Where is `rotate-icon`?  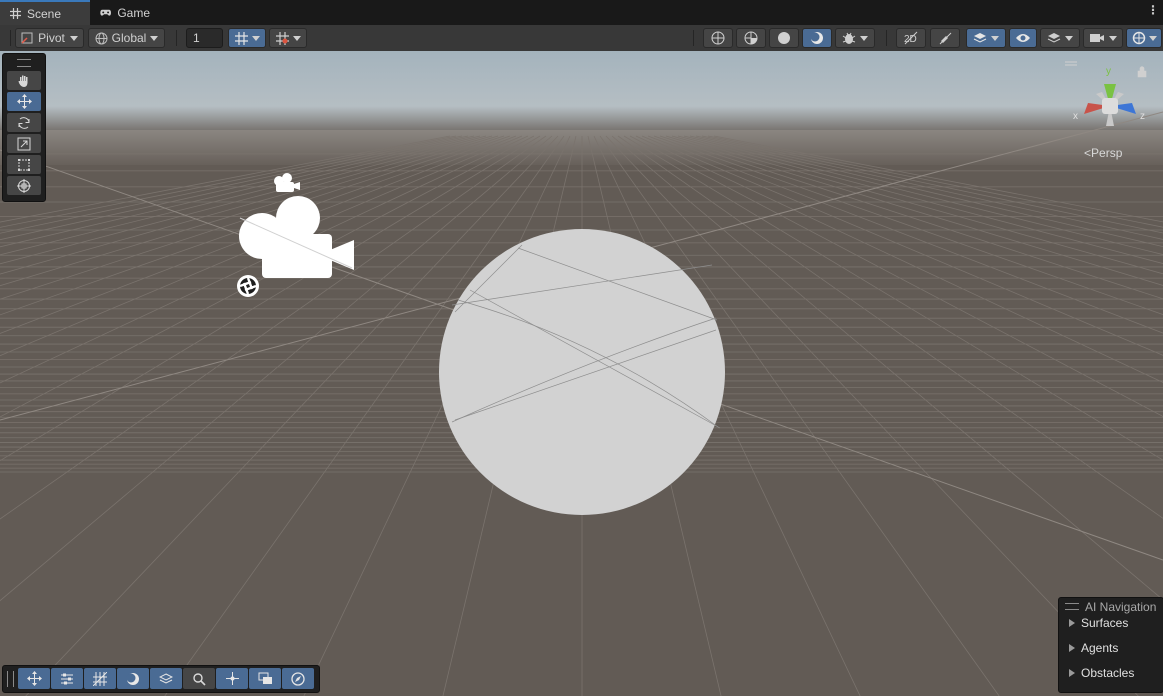
rotate-icon is located at coordinates (24, 122).